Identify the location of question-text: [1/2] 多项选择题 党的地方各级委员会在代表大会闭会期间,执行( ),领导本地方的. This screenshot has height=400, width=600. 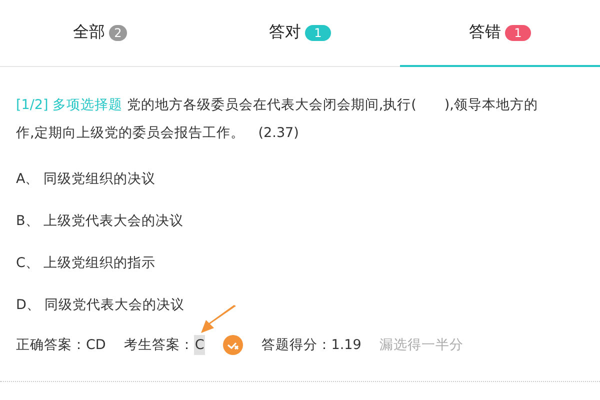
(277, 105).